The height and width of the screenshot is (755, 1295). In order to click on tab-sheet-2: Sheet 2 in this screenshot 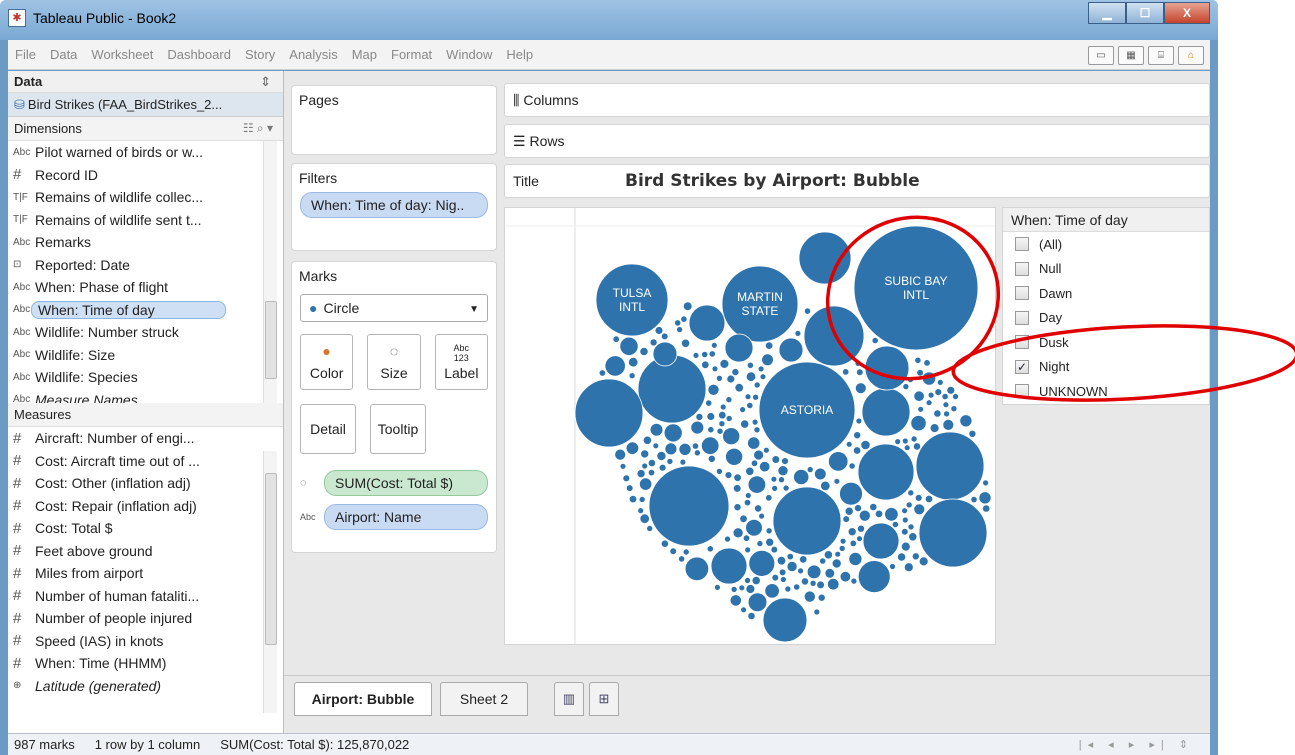, I will do `click(484, 699)`.